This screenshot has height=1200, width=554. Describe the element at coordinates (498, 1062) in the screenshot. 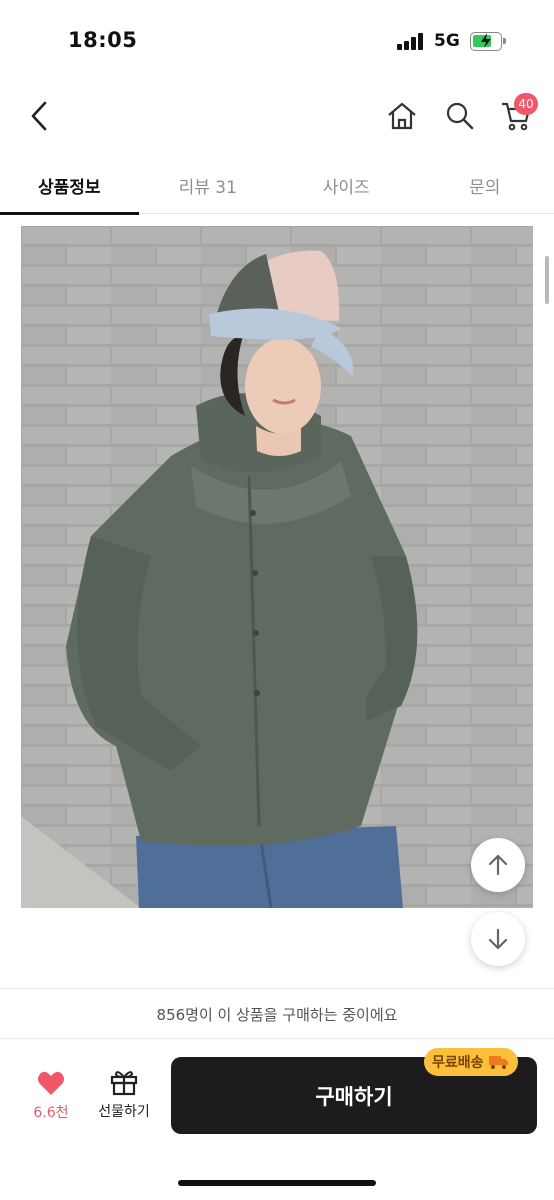

I see `truck-icon` at that location.